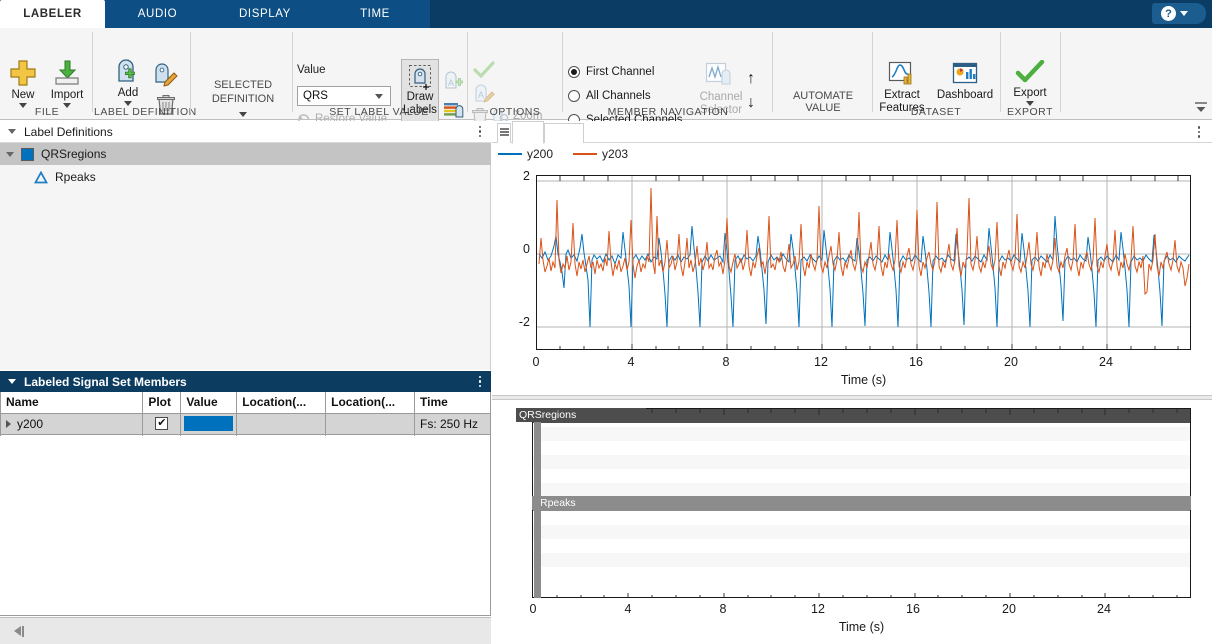 The height and width of the screenshot is (644, 1212). Describe the element at coordinates (72, 423) in the screenshot. I see `cell-name: y200` at that location.